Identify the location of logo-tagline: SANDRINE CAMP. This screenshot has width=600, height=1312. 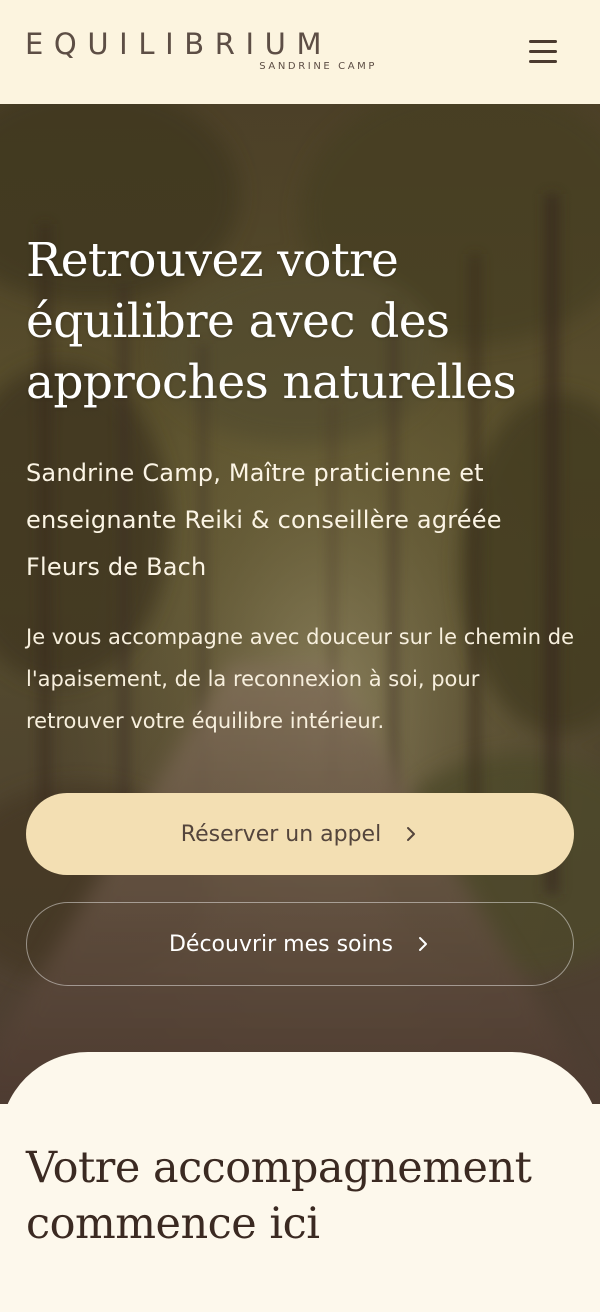
(318, 66).